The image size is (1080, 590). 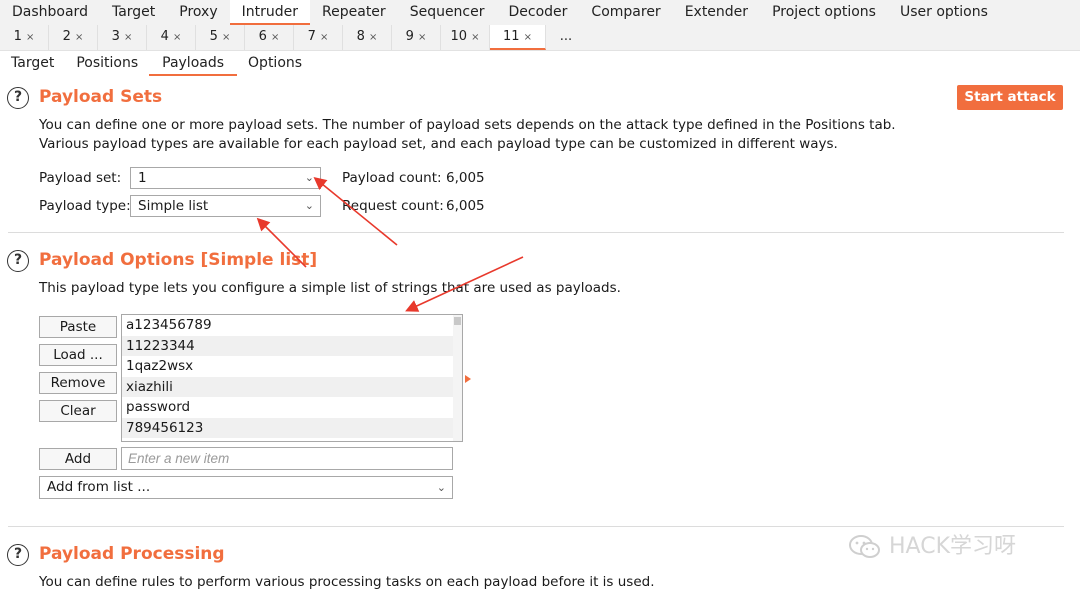 I want to click on annotation-arrows, so click(x=390, y=279).